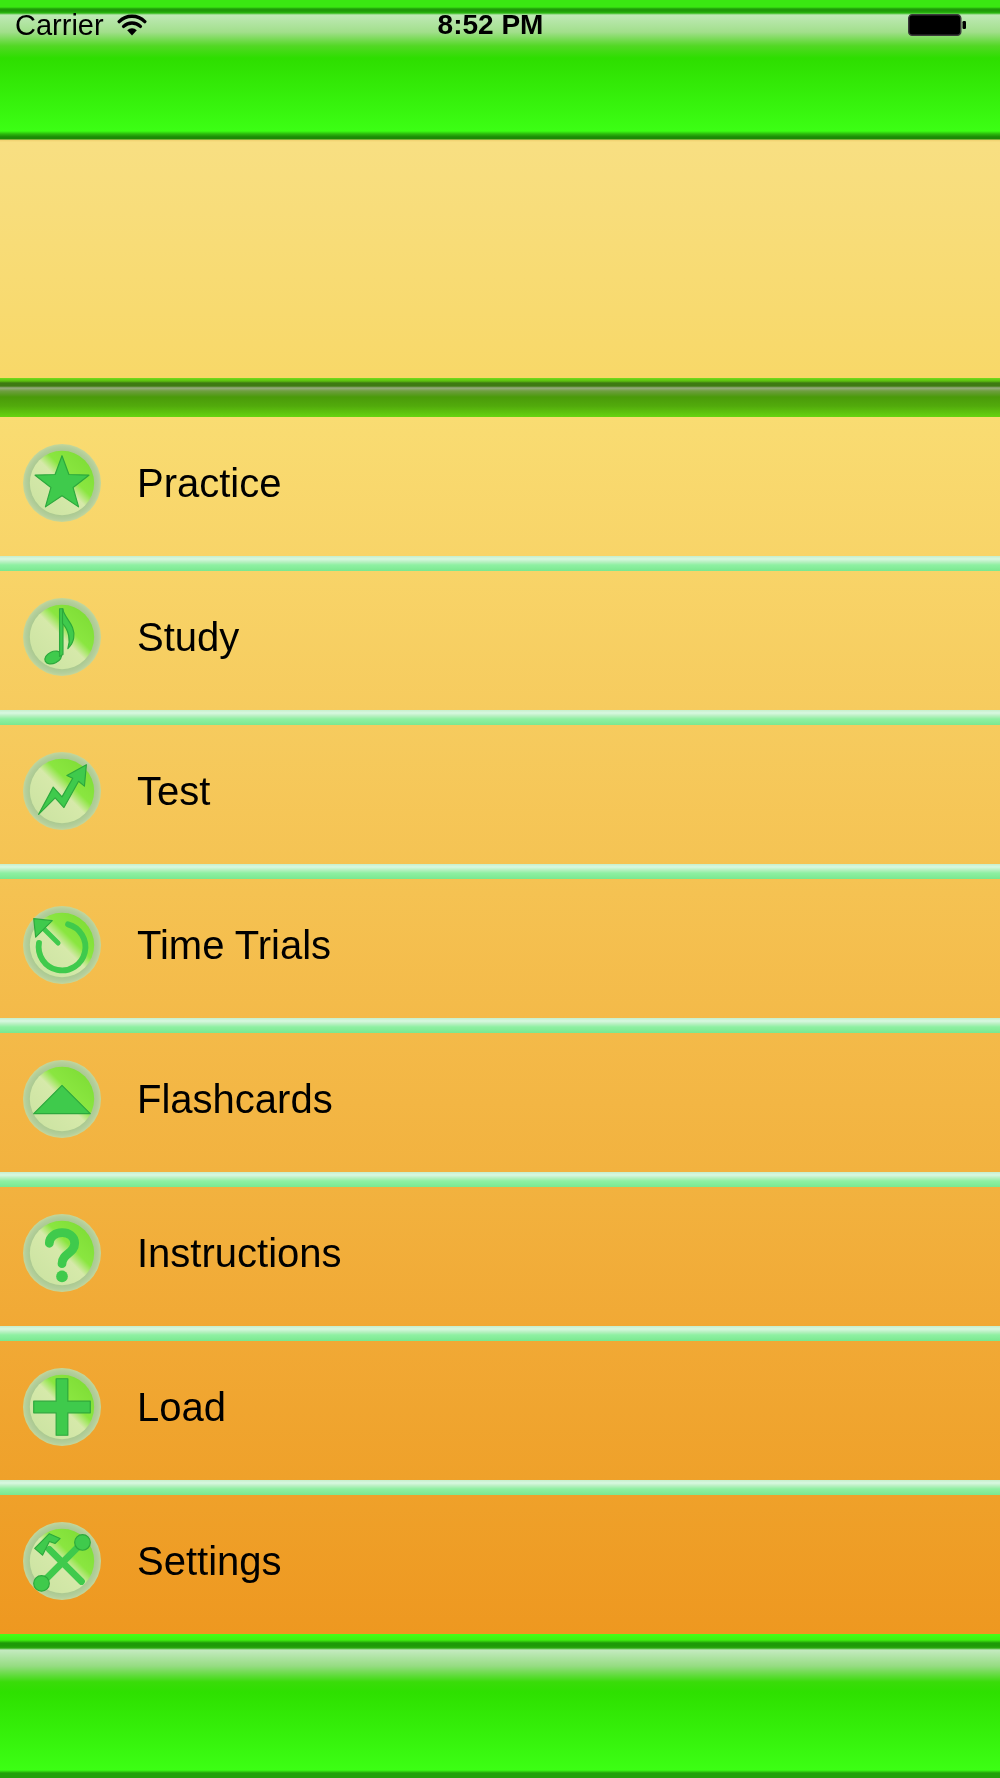 The height and width of the screenshot is (1778, 1000). What do you see at coordinates (937, 25) in the screenshot?
I see `battery-icon` at bounding box center [937, 25].